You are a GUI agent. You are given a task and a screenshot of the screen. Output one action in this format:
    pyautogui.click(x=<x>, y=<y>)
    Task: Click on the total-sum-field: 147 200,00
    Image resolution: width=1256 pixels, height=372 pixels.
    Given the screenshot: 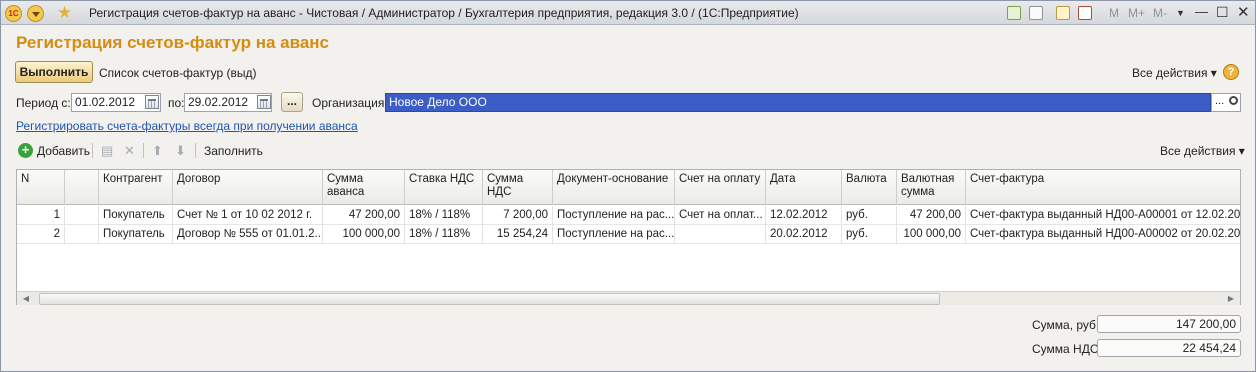 What is the action you would take?
    pyautogui.click(x=1169, y=324)
    